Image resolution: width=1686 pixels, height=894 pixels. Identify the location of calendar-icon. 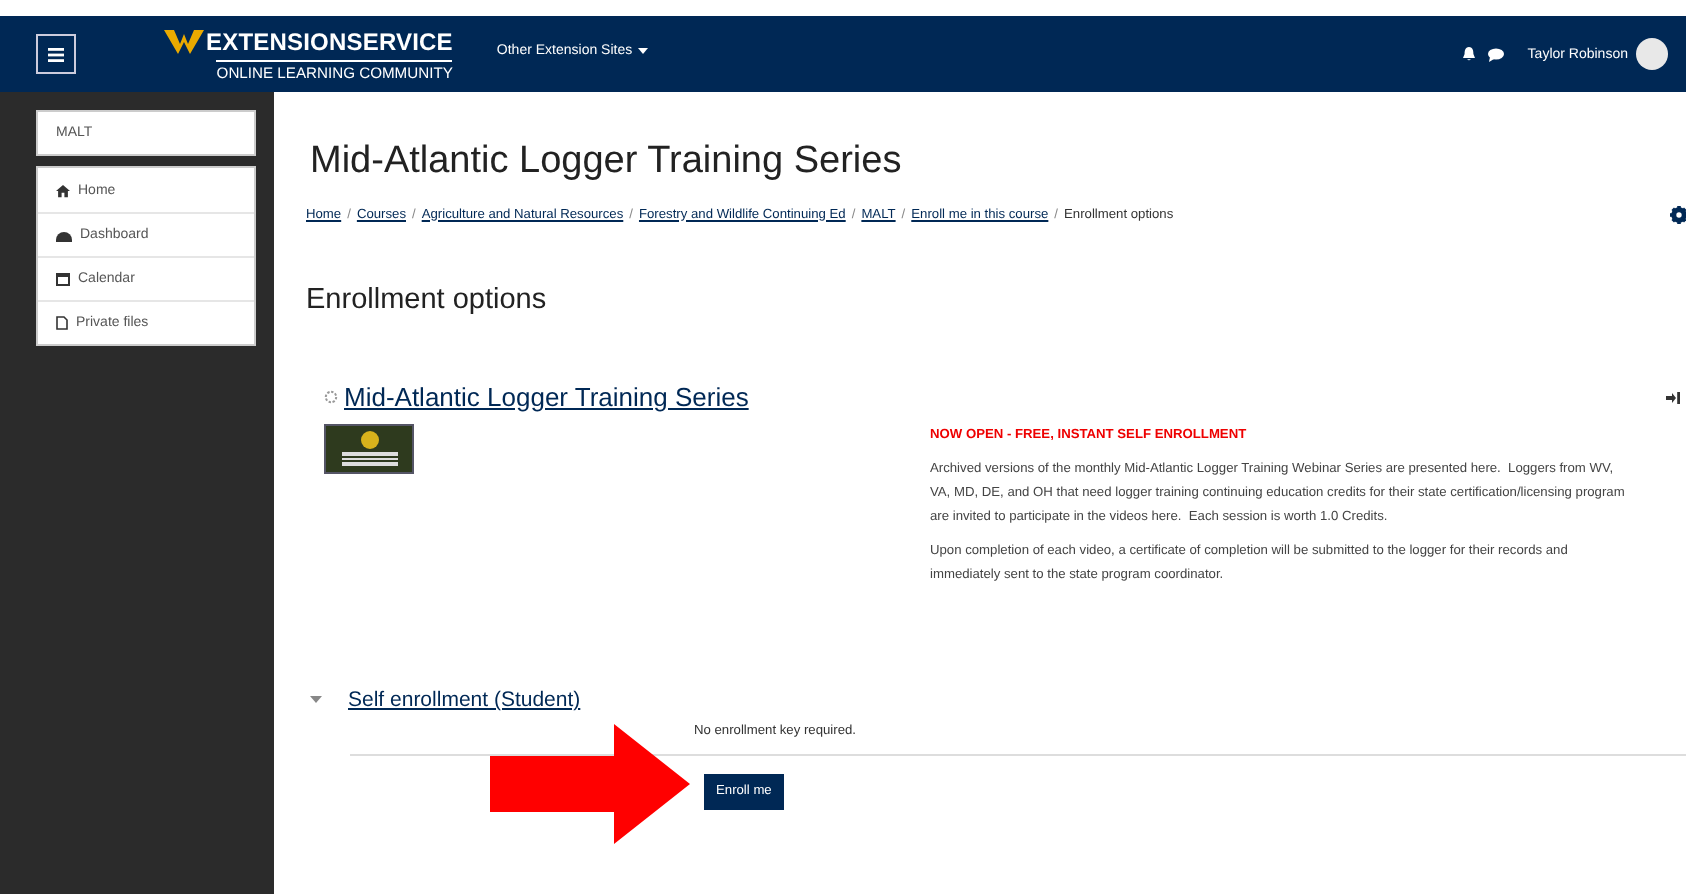
(63, 279).